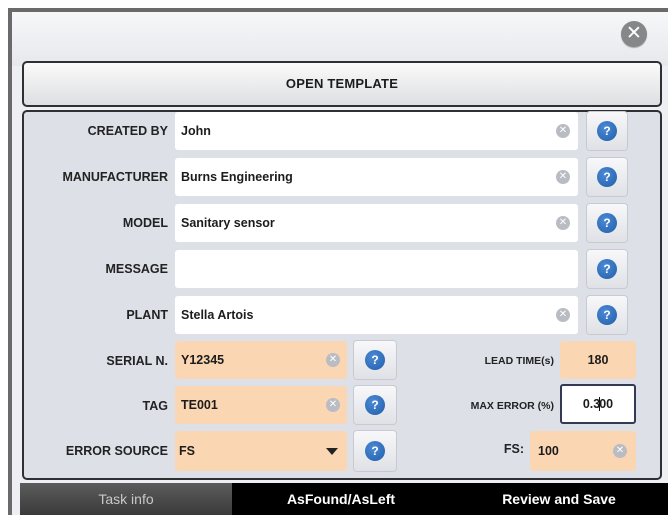 Image resolution: width=668 pixels, height=515 pixels. I want to click on plant-label: PLANT, so click(147, 315).